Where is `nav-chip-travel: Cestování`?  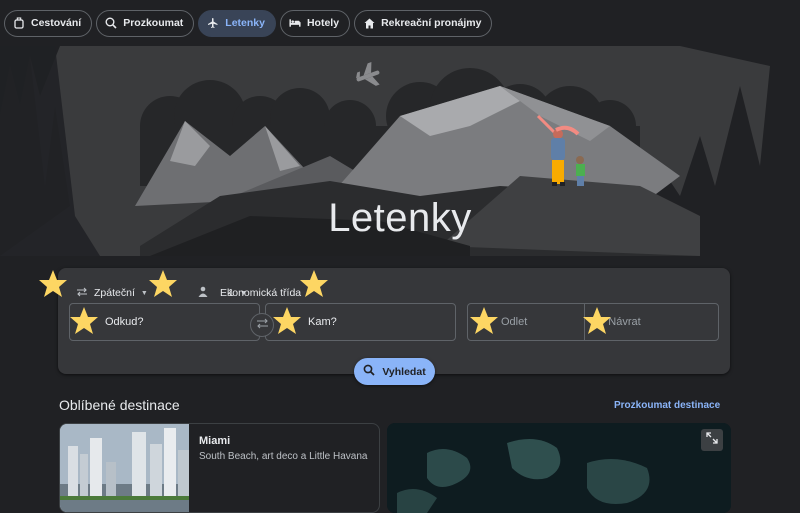
nav-chip-travel: Cestování is located at coordinates (48, 23).